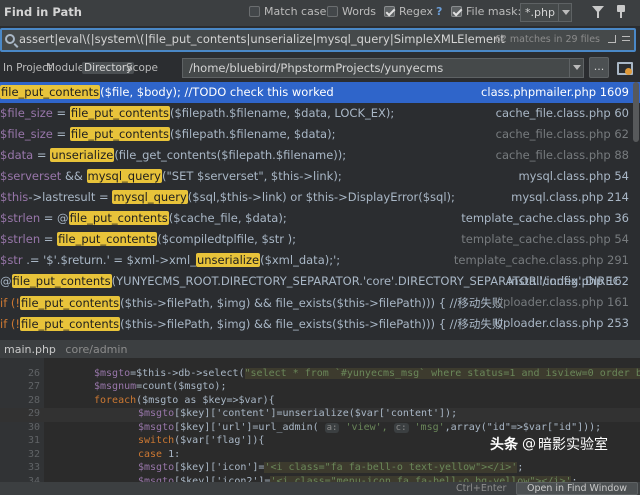 This screenshot has height=495, width=640. I want to click on line-number: 26, so click(33, 373).